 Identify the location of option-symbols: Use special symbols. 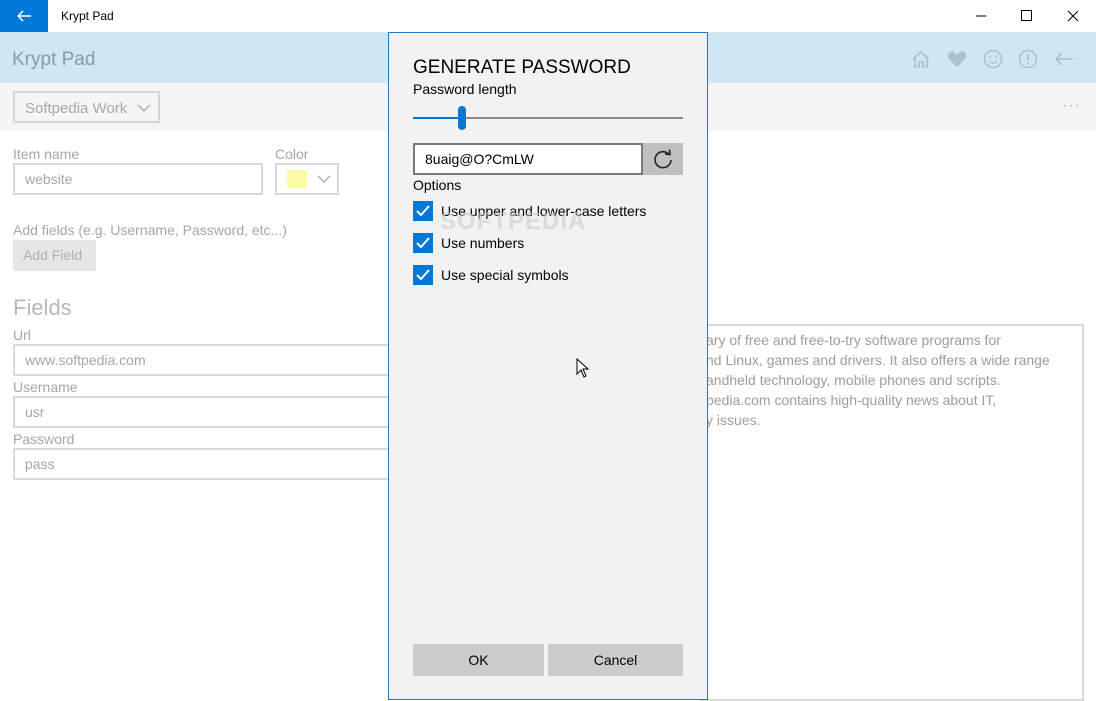
(548, 276).